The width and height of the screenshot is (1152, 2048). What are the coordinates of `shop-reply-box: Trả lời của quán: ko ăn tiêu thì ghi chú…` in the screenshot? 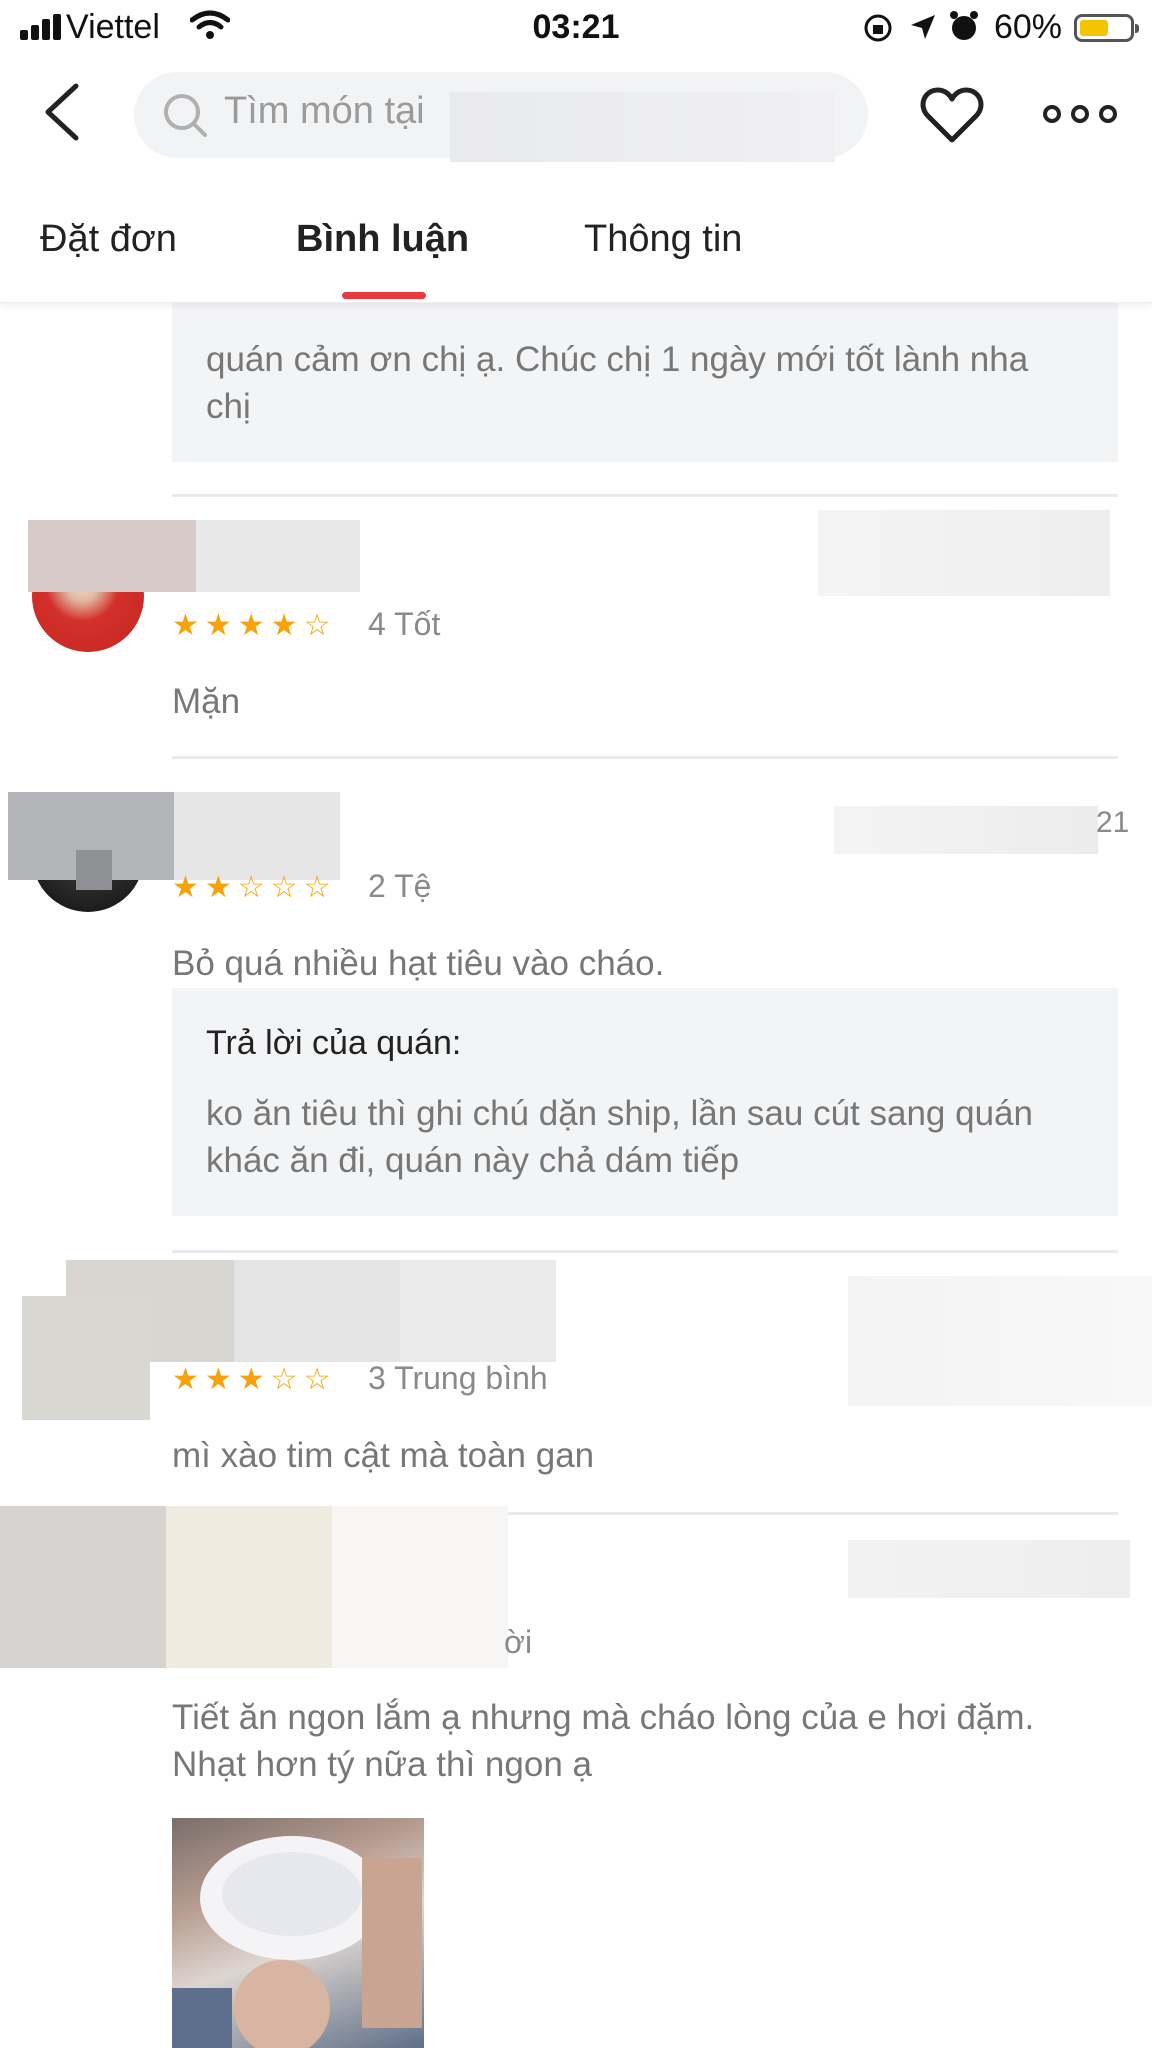 It's located at (645, 1102).